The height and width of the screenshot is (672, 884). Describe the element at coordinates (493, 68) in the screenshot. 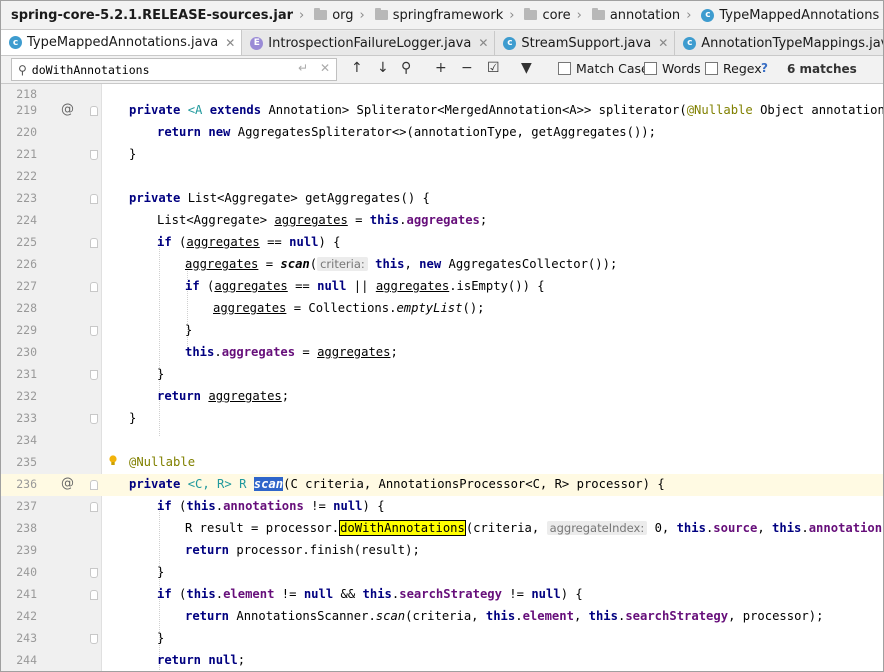

I see `select-all-occurrences-icon: ☑` at that location.